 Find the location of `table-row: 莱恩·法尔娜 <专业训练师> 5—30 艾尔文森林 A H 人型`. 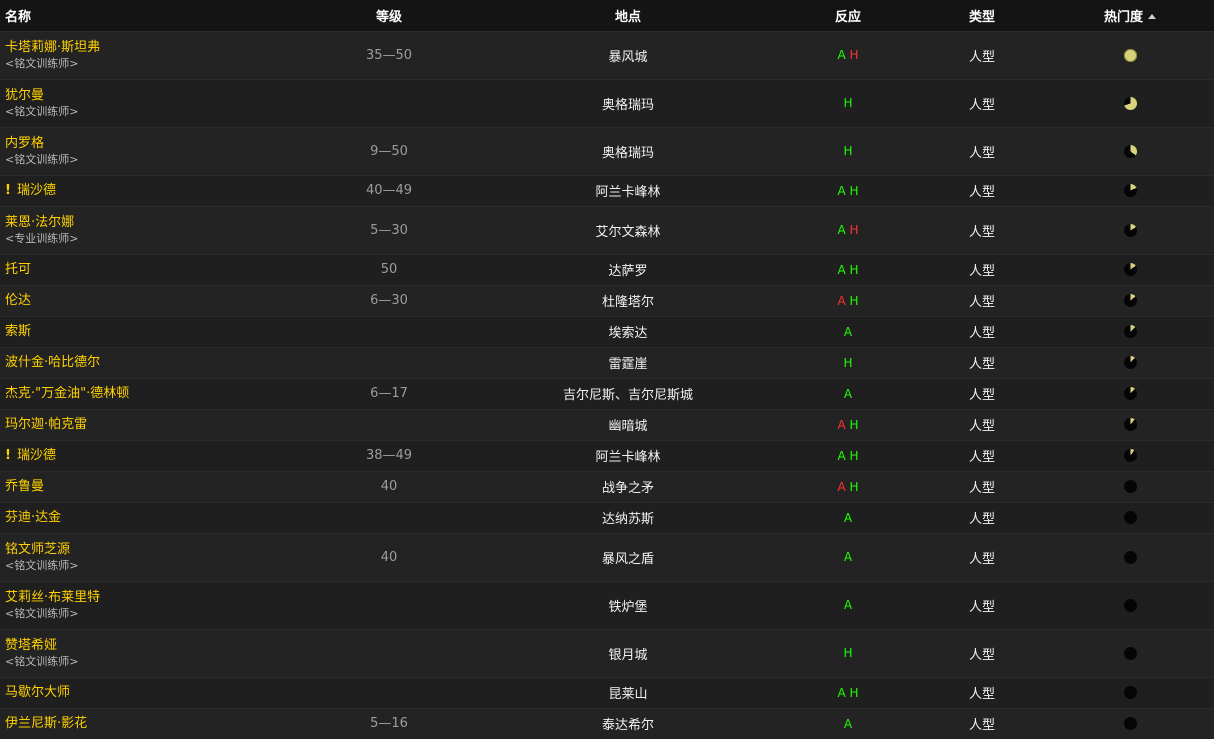

table-row: 莱恩·法尔娜 <专业训练师> 5—30 艾尔文森林 A H 人型 is located at coordinates (607, 230).